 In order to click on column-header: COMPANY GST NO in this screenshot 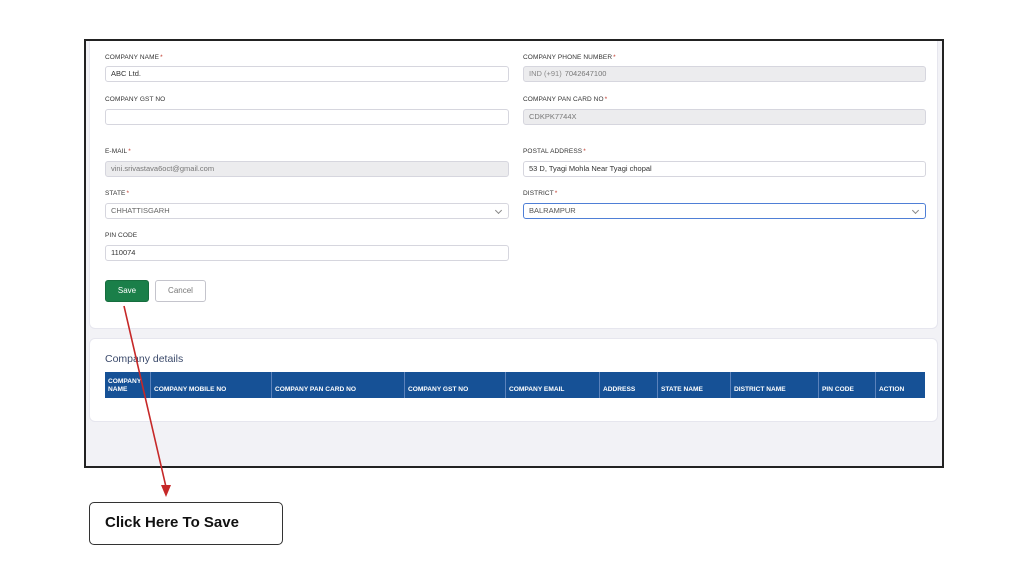, I will do `click(455, 385)`.